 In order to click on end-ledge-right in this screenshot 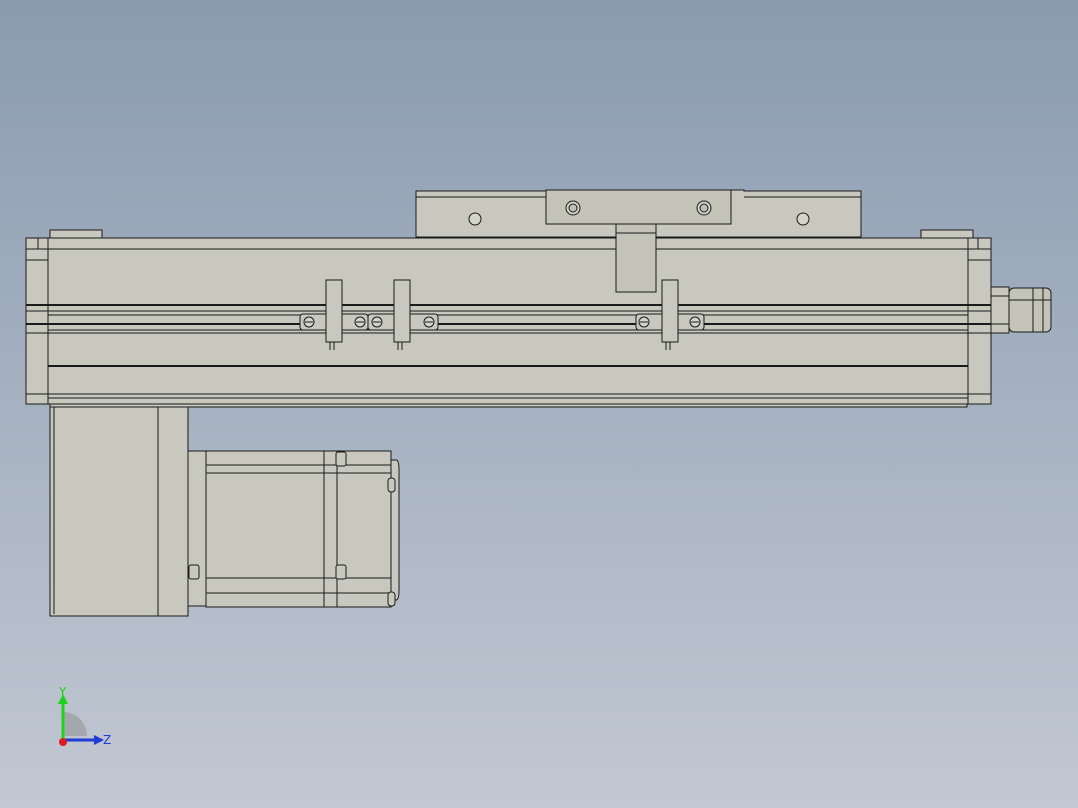, I will do `click(947, 234)`.